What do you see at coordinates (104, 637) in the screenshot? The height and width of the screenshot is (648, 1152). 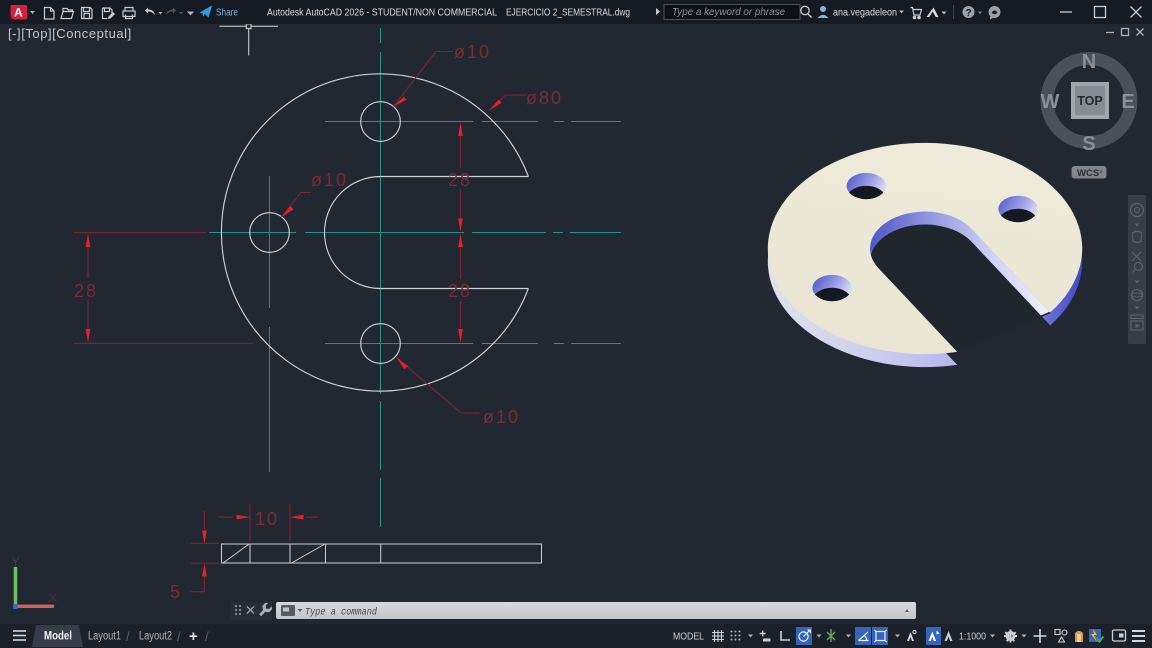 I see `svg-text: Layout1` at bounding box center [104, 637].